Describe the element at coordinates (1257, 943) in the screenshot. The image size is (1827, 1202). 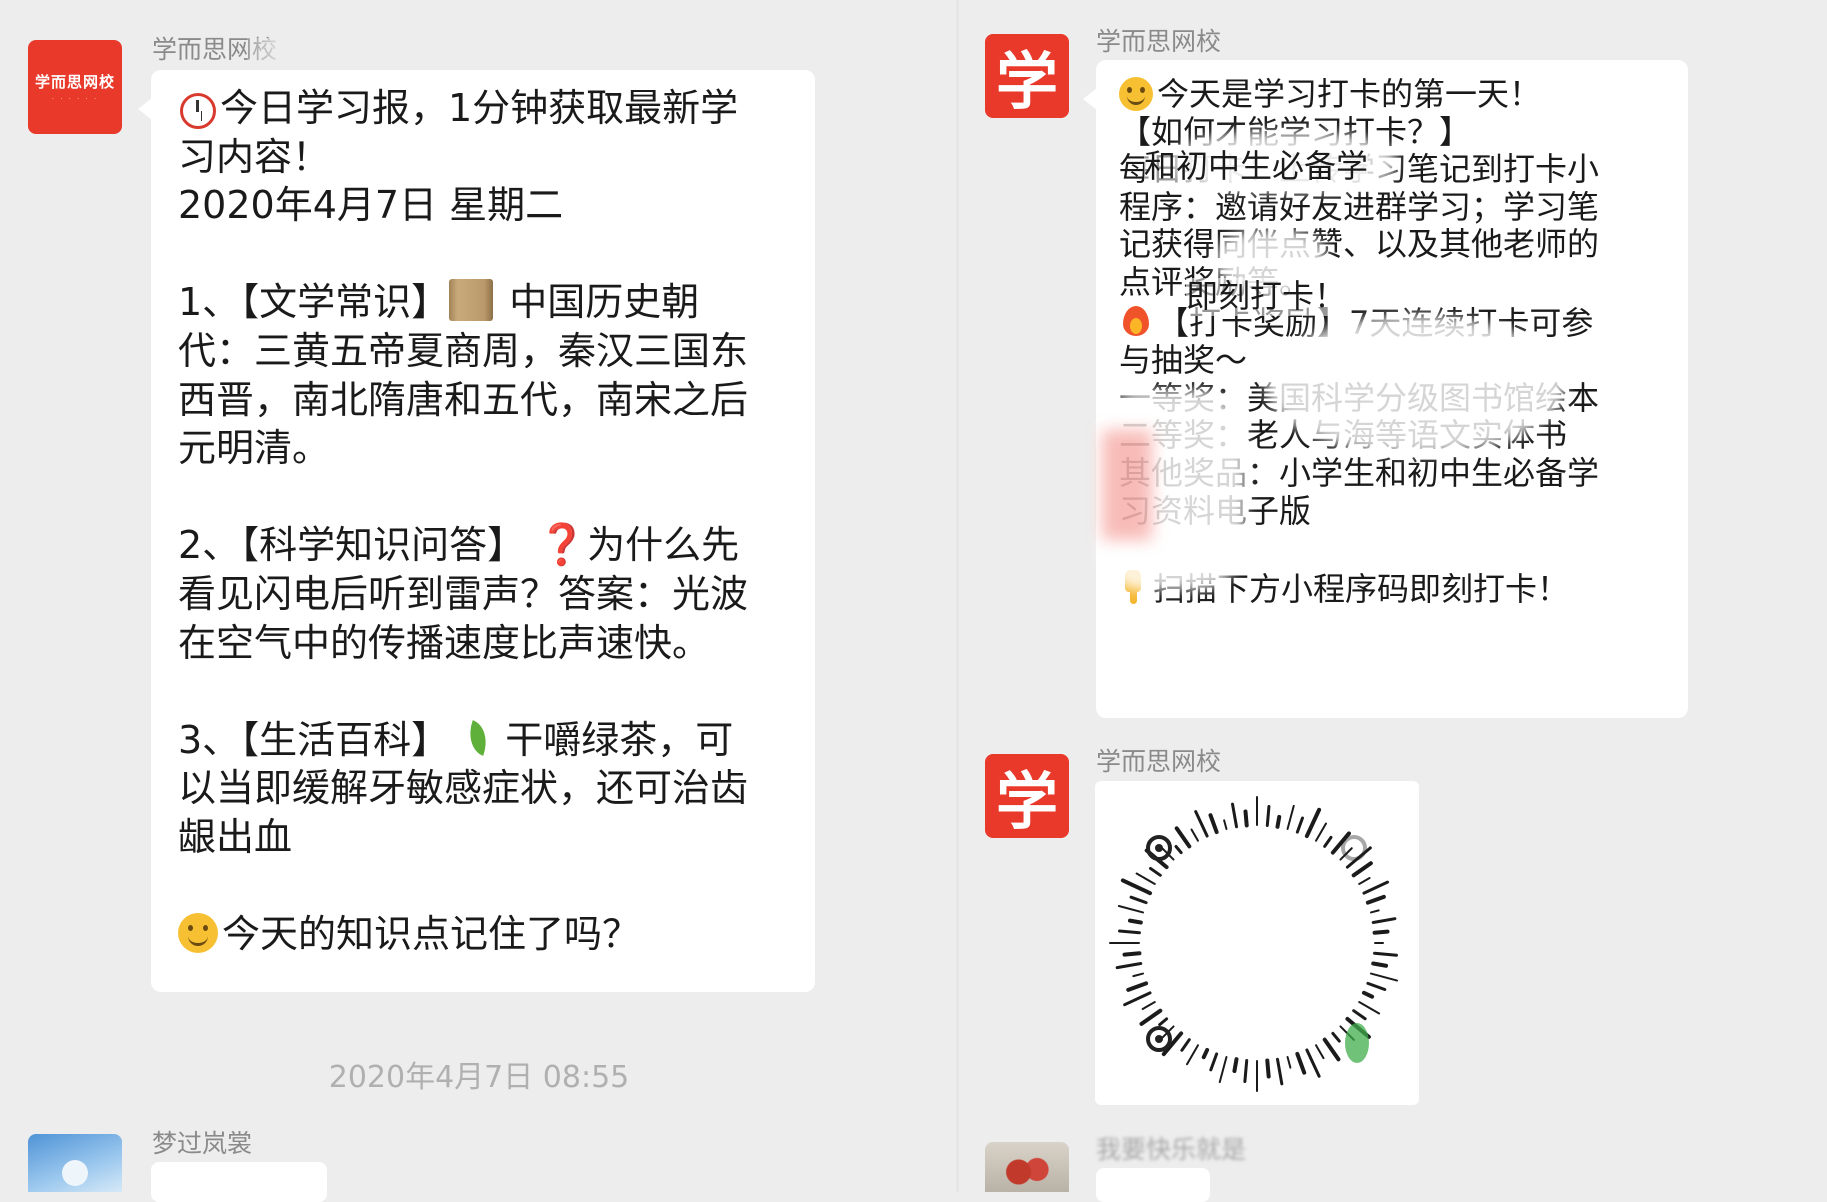
I see `mini-program-code-card` at that location.